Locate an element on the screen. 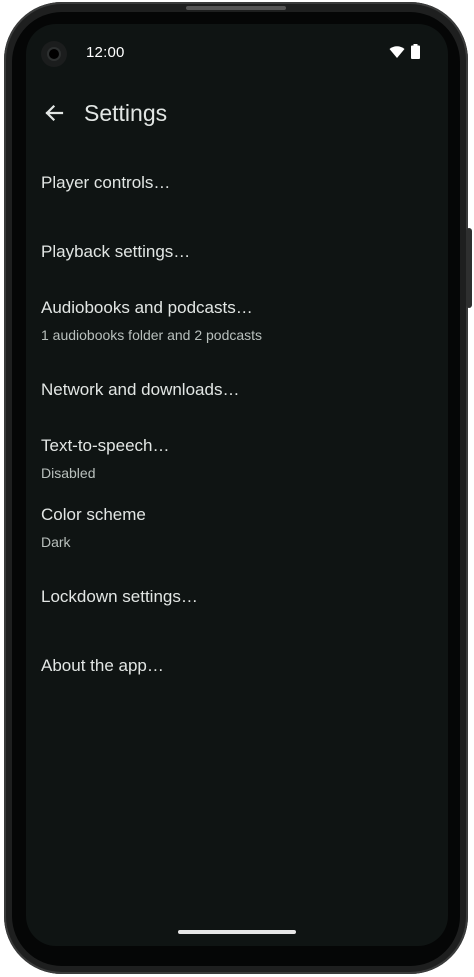  status-icons is located at coordinates (404, 51).